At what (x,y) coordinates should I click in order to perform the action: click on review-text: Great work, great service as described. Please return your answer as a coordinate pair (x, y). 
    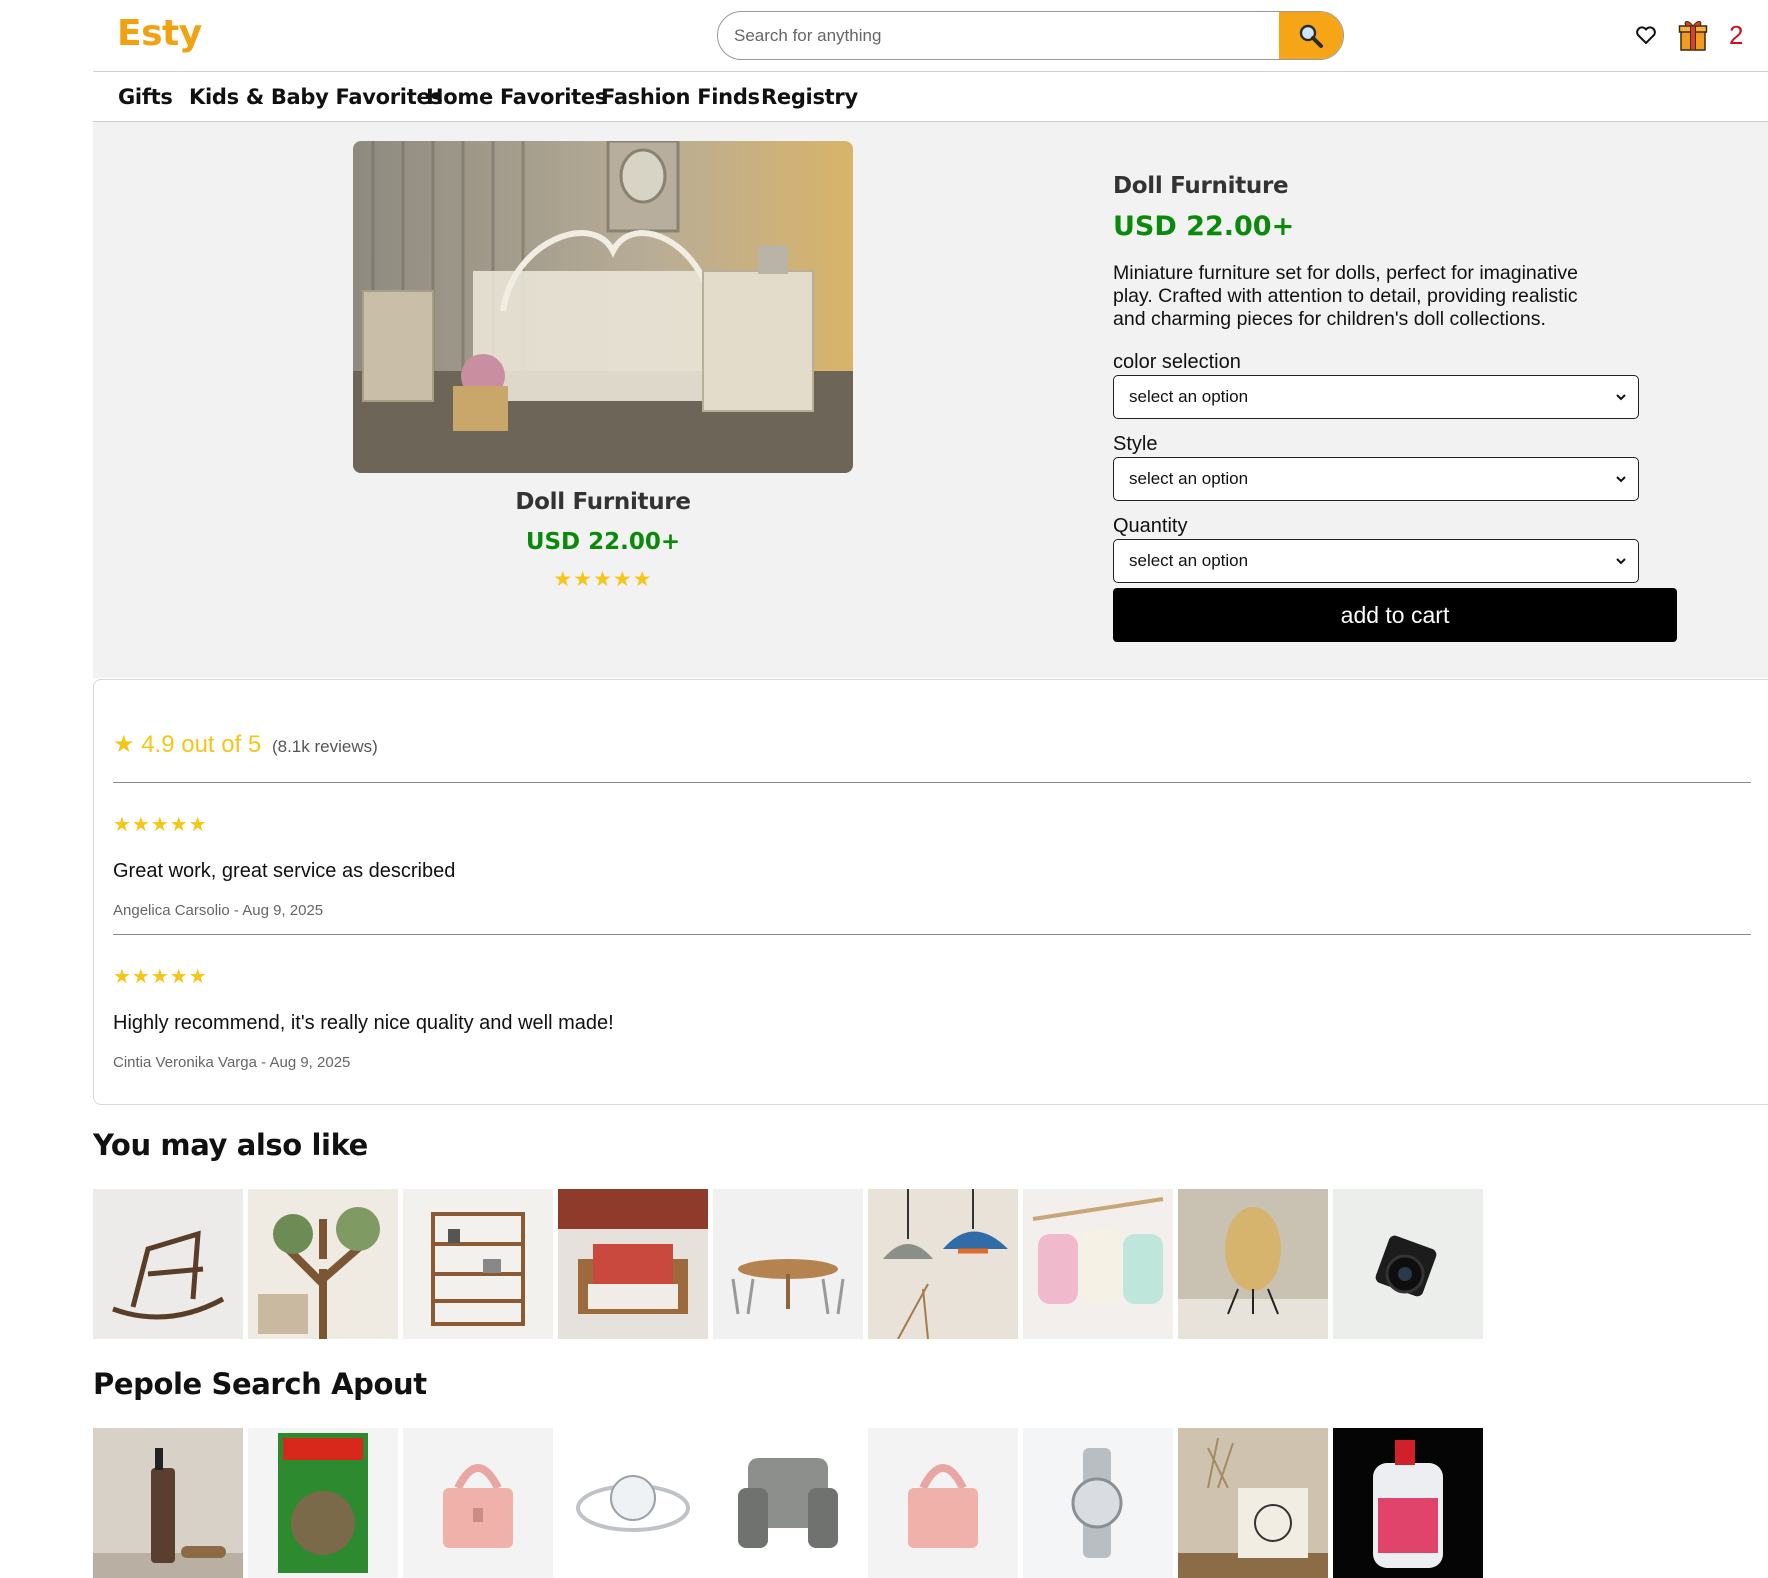
    Looking at the image, I should click on (284, 871).